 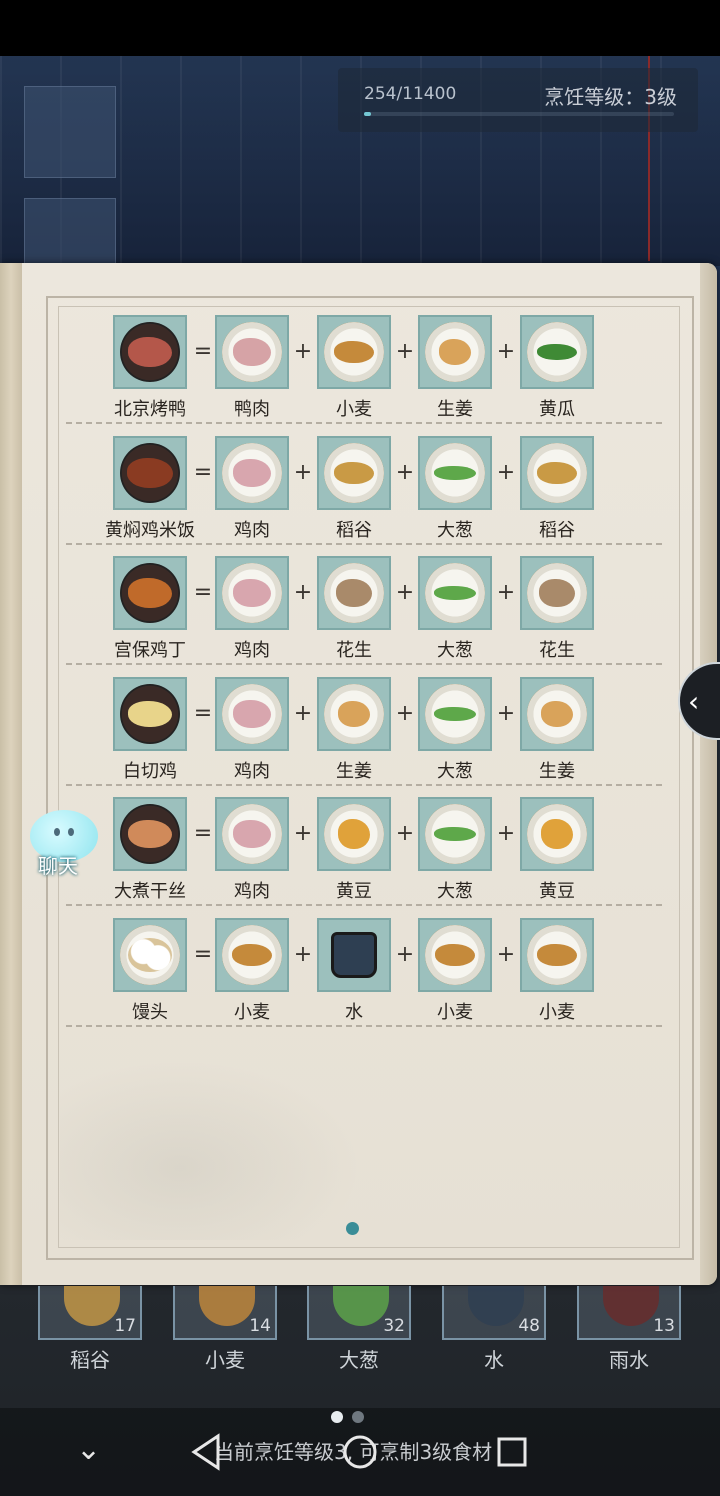 What do you see at coordinates (557, 650) in the screenshot?
I see `ingredient-name: 花生` at bounding box center [557, 650].